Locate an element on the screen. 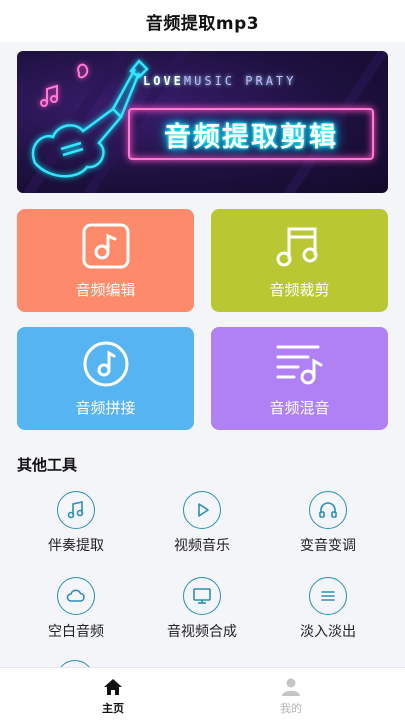 The width and height of the screenshot is (405, 720). tool-accompaniment-extract: 伴奏提取 is located at coordinates (76, 526).